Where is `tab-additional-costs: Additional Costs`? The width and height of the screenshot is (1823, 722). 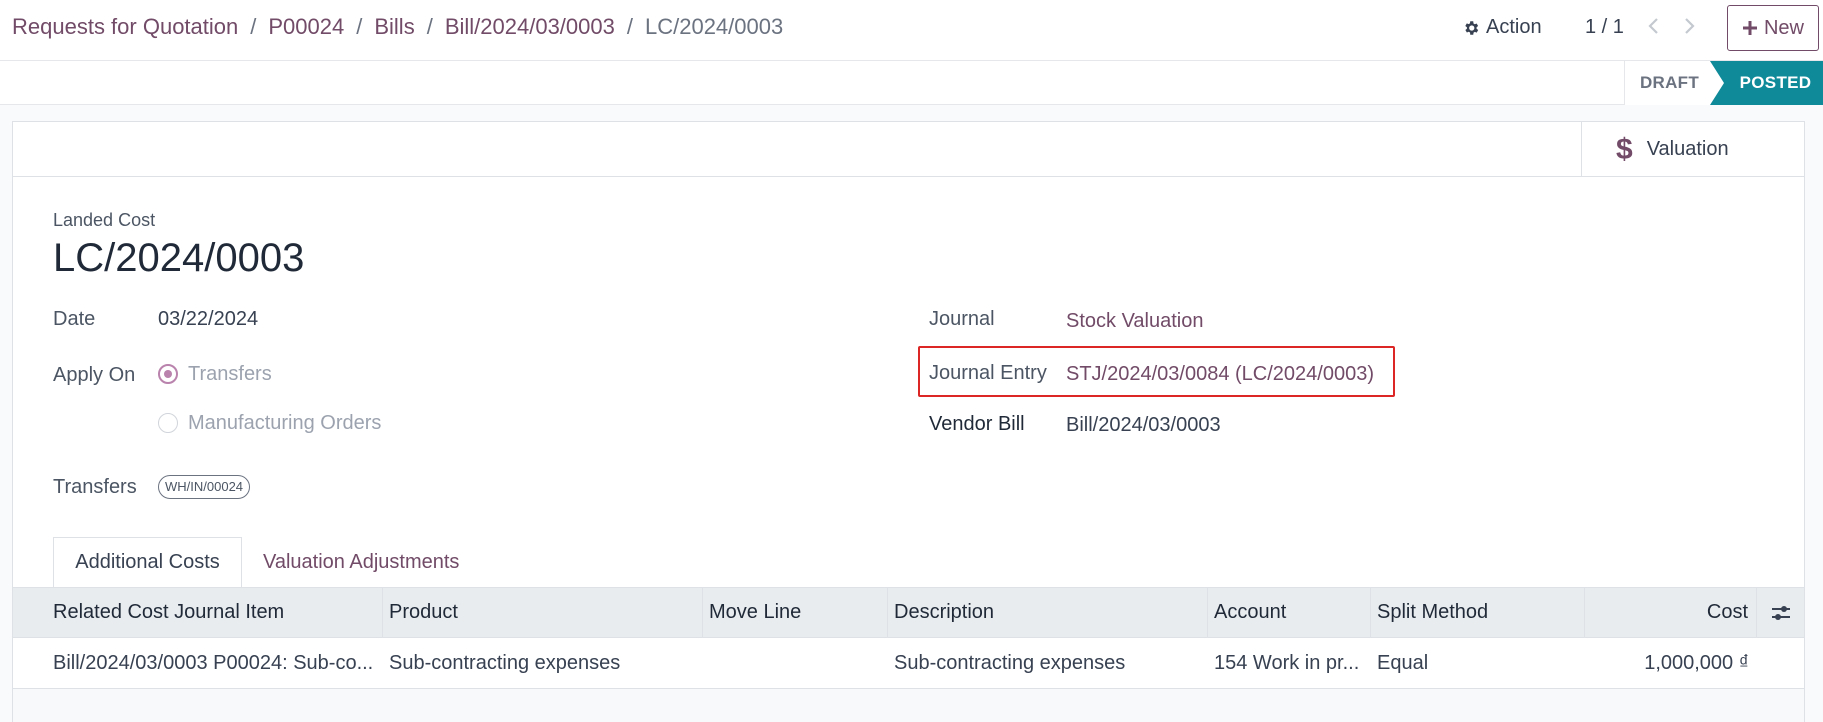 tab-additional-costs: Additional Costs is located at coordinates (147, 562).